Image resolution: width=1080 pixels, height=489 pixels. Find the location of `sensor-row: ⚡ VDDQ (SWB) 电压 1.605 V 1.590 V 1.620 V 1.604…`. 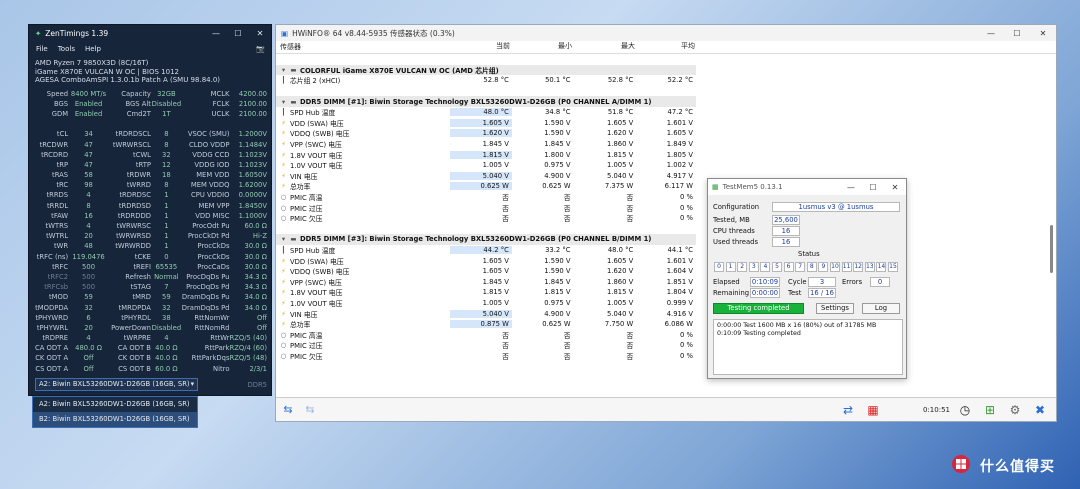

sensor-row: ⚡ VDDQ (SWB) 电压 1.605 V 1.590 V 1.620 V 1.604… is located at coordinates (486, 271).